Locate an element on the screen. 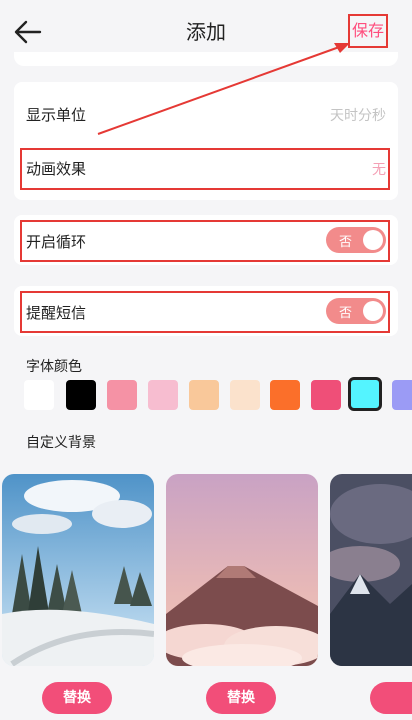 The height and width of the screenshot is (720, 412). background-option-storm is located at coordinates (371, 570).